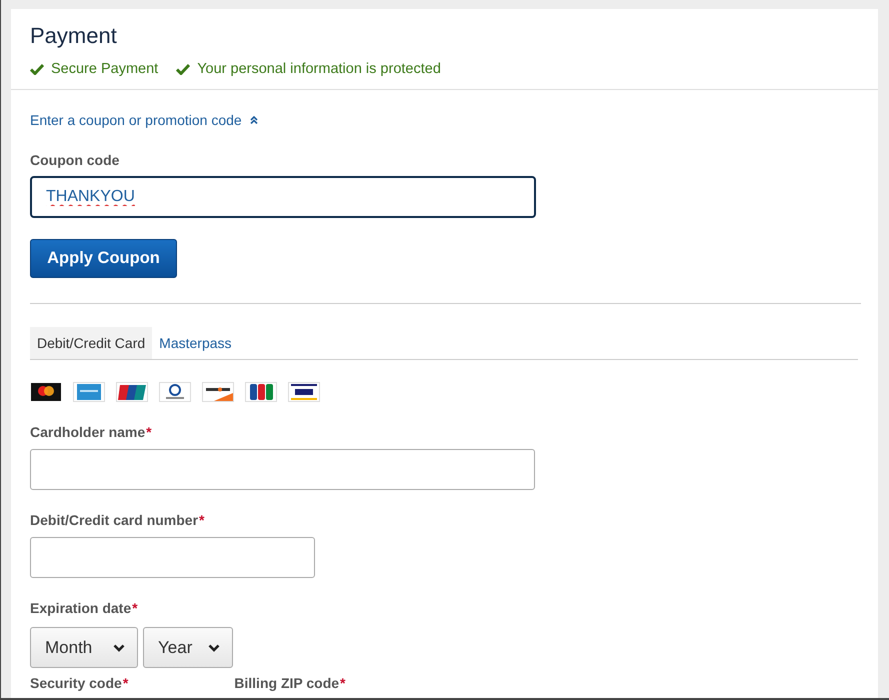 Image resolution: width=889 pixels, height=700 pixels. I want to click on apply-coupon-button: Apply Coupon, so click(103, 258).